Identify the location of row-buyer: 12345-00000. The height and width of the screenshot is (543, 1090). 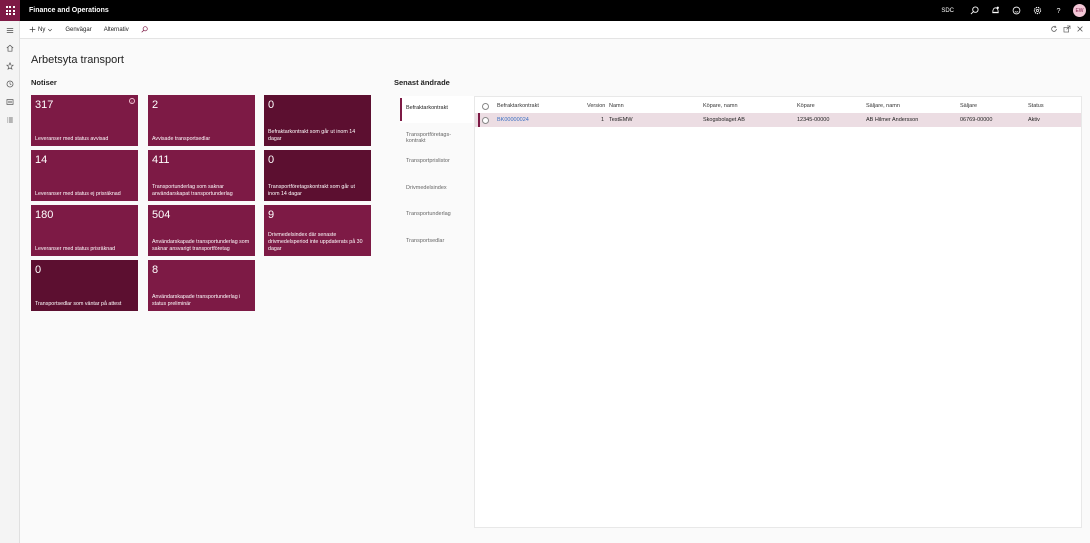
(813, 120).